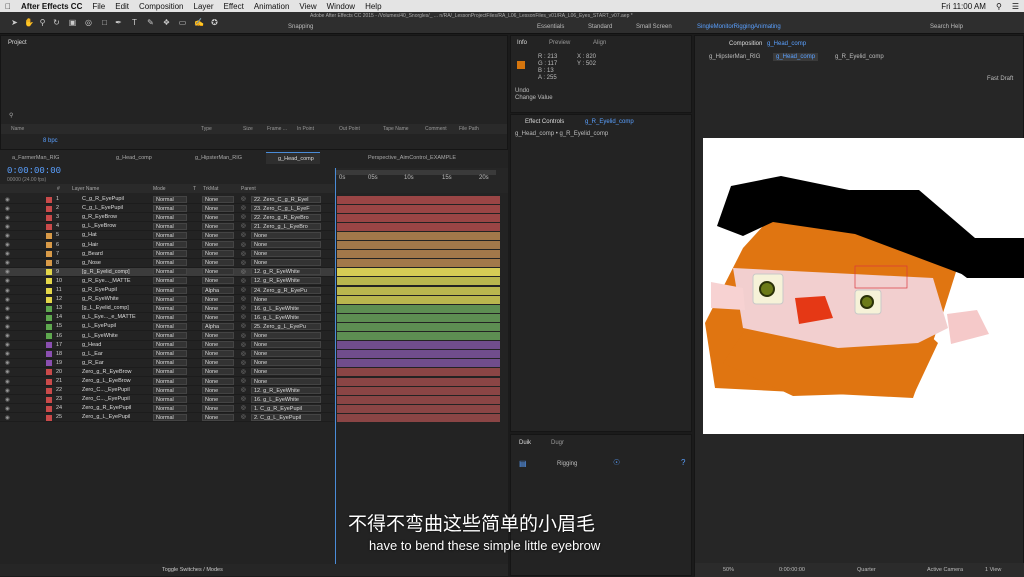 This screenshot has height=577, width=1024. What do you see at coordinates (307, 6) in the screenshot?
I see `menu-view: View` at bounding box center [307, 6].